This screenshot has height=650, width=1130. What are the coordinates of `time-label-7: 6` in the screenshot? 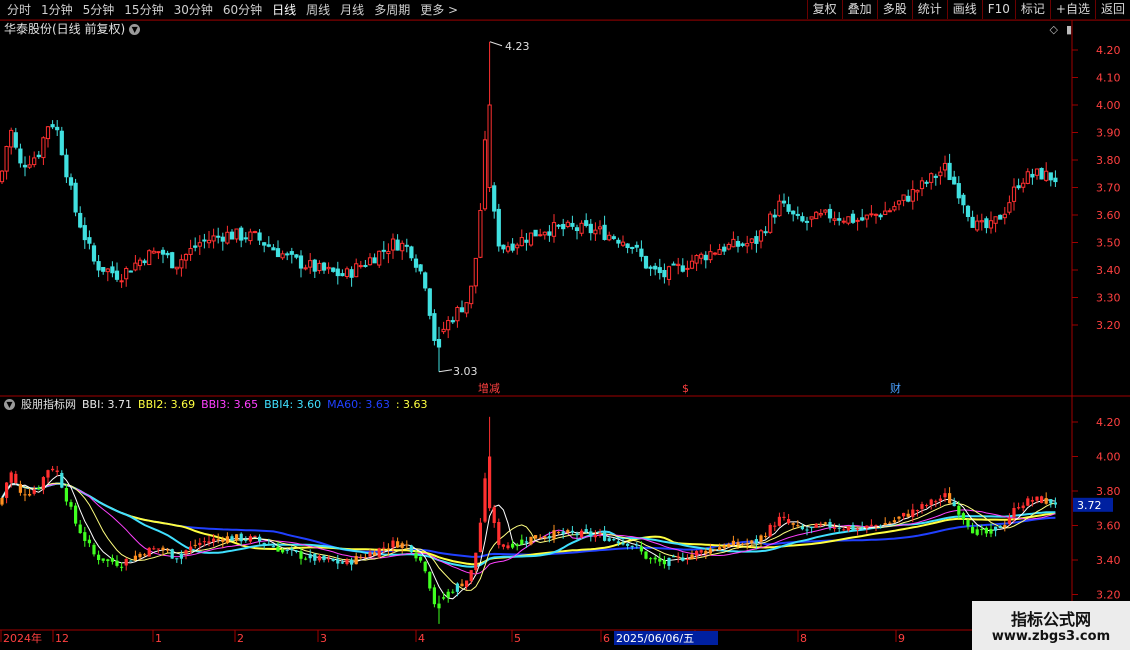 It's located at (606, 638).